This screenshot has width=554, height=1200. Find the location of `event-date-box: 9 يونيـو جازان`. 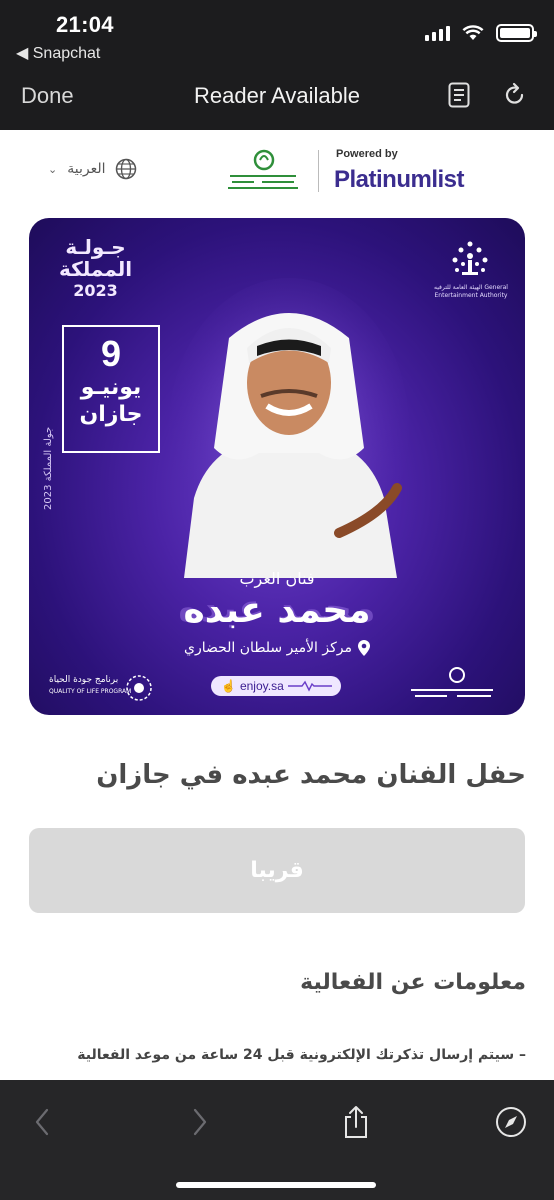

event-date-box: 9 يونيـو جازان is located at coordinates (111, 389).